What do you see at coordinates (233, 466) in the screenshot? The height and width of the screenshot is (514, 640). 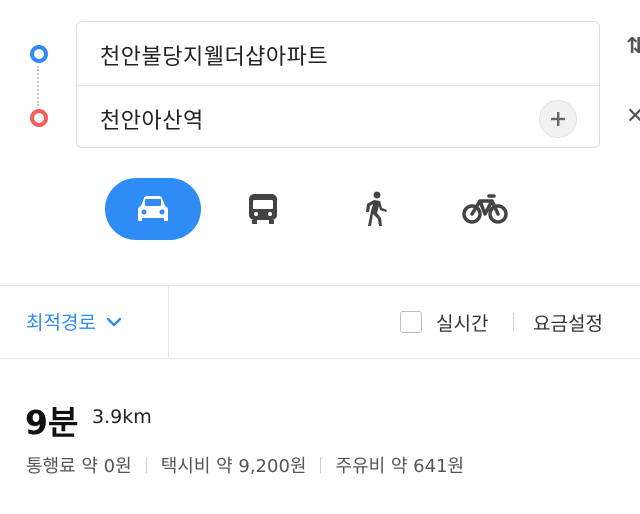 I see `taxi-cost: 택시비 약 9,200원` at bounding box center [233, 466].